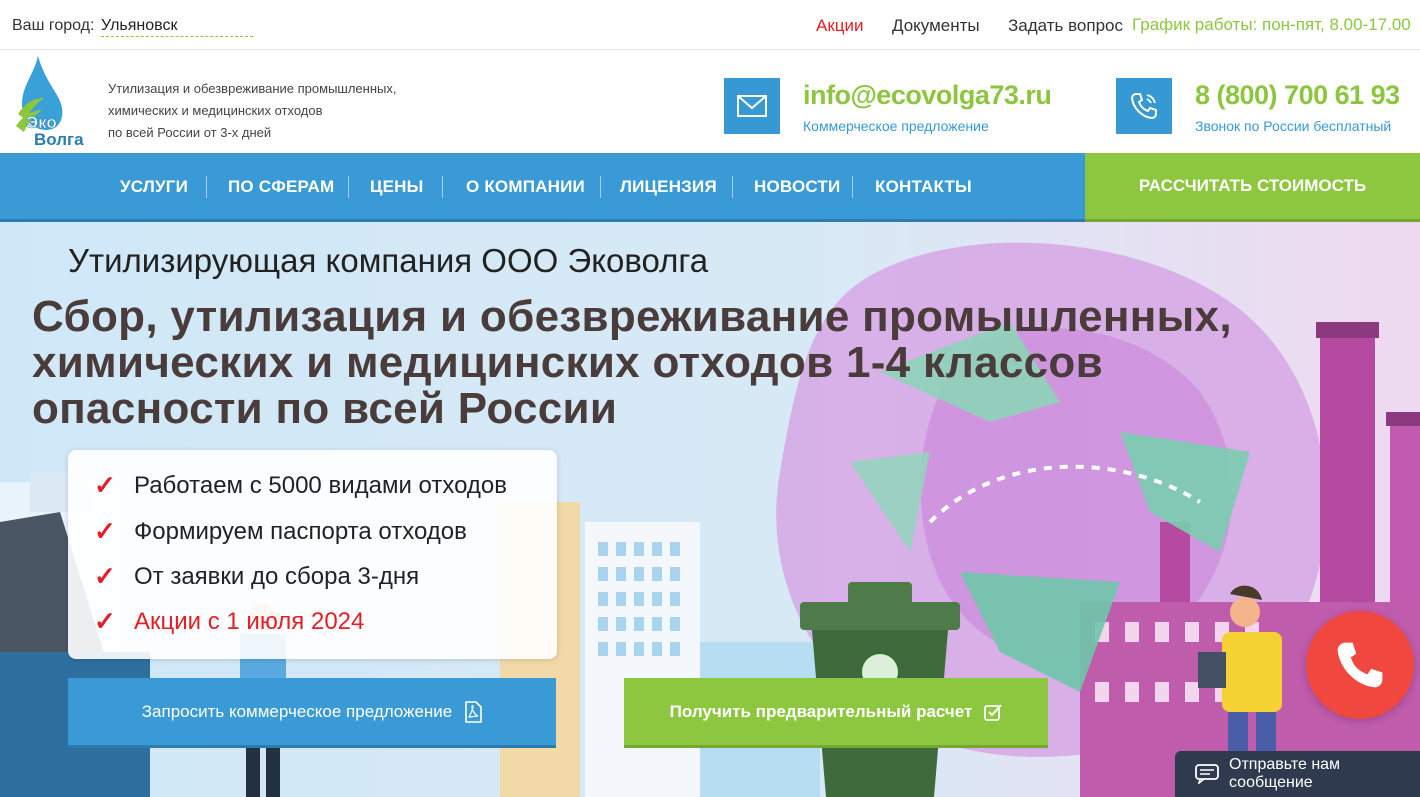 The height and width of the screenshot is (797, 1420). What do you see at coordinates (752, 106) in the screenshot?
I see `envelope-icon` at bounding box center [752, 106].